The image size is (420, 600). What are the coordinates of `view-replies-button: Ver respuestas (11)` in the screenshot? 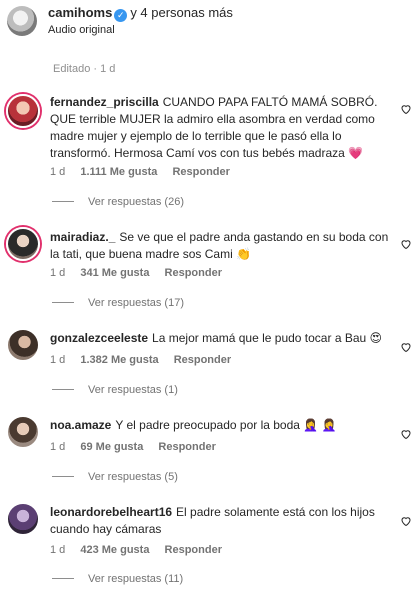 It's located at (117, 579).